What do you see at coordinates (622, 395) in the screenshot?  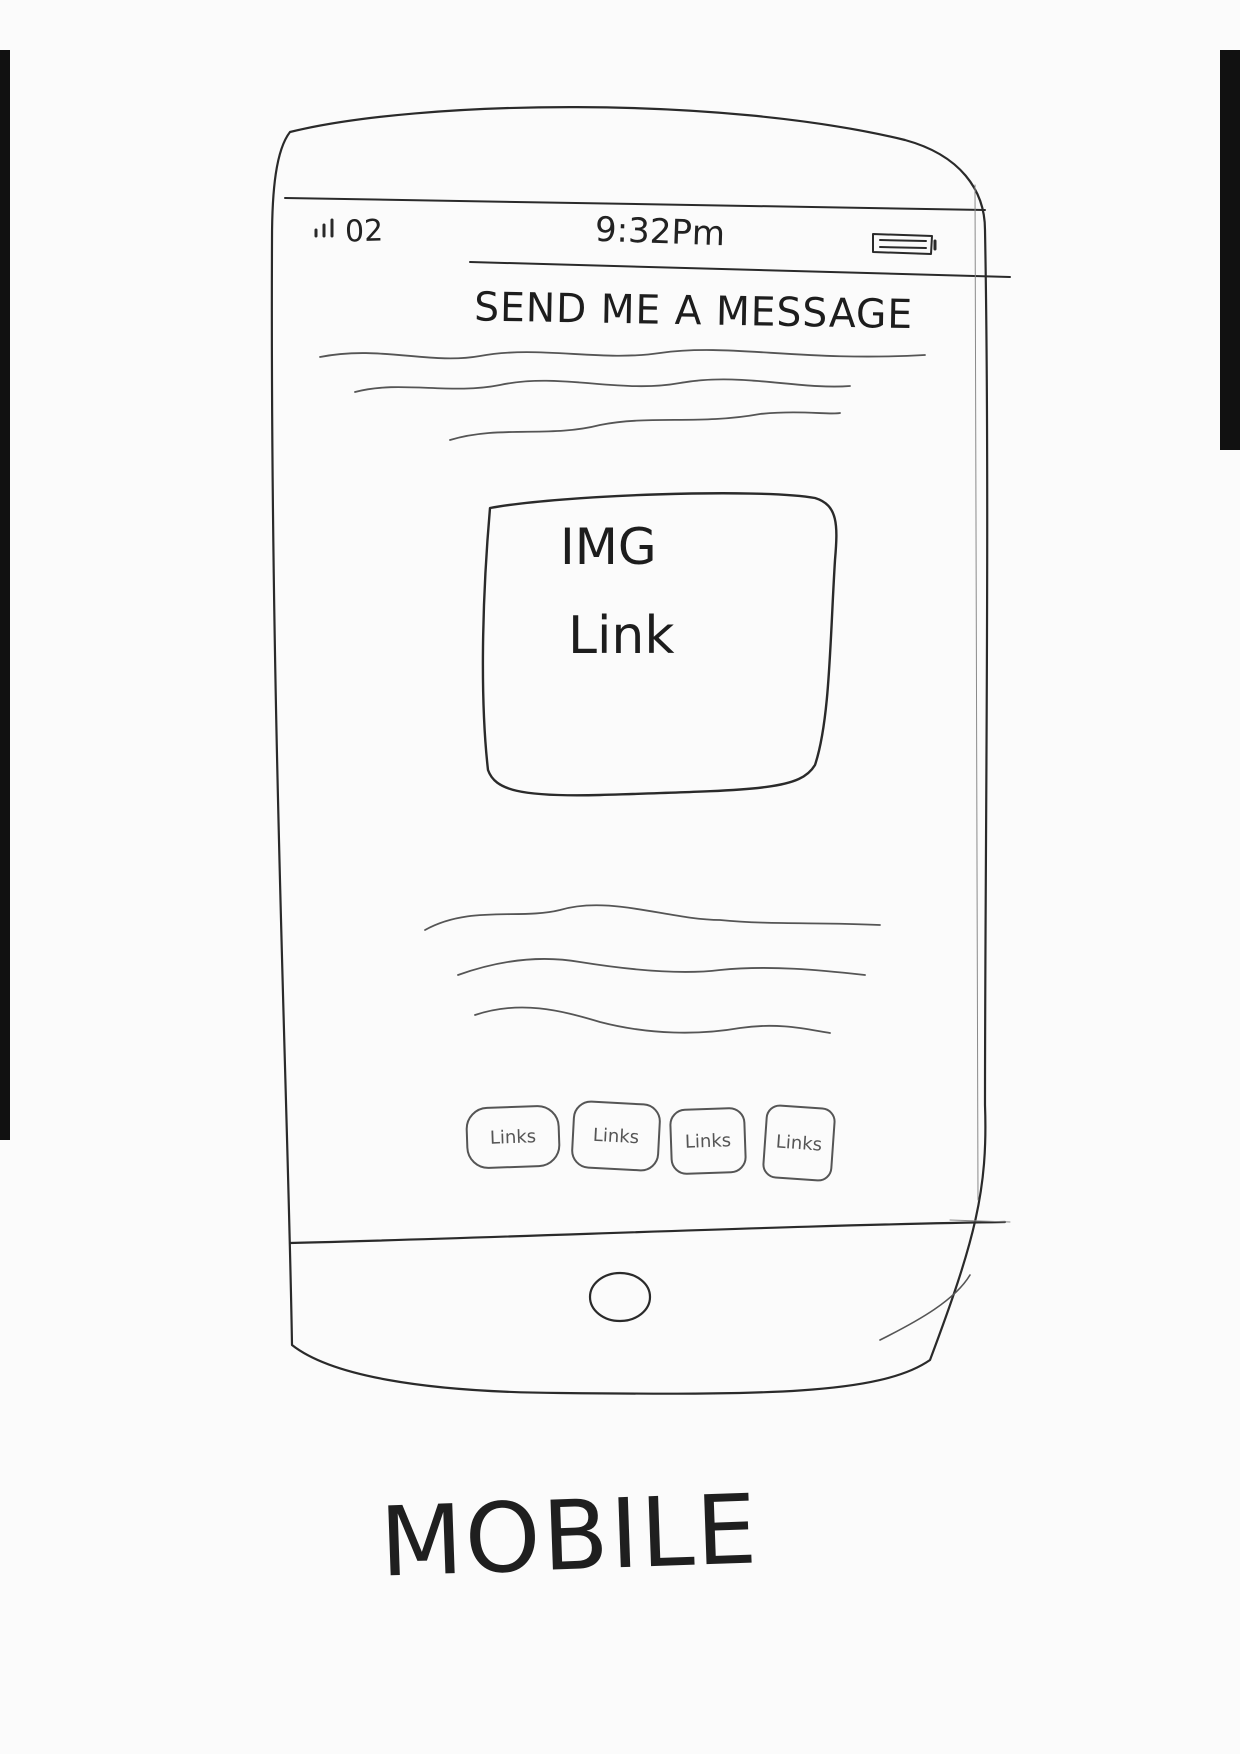 I see `text-placeholder-top` at bounding box center [622, 395].